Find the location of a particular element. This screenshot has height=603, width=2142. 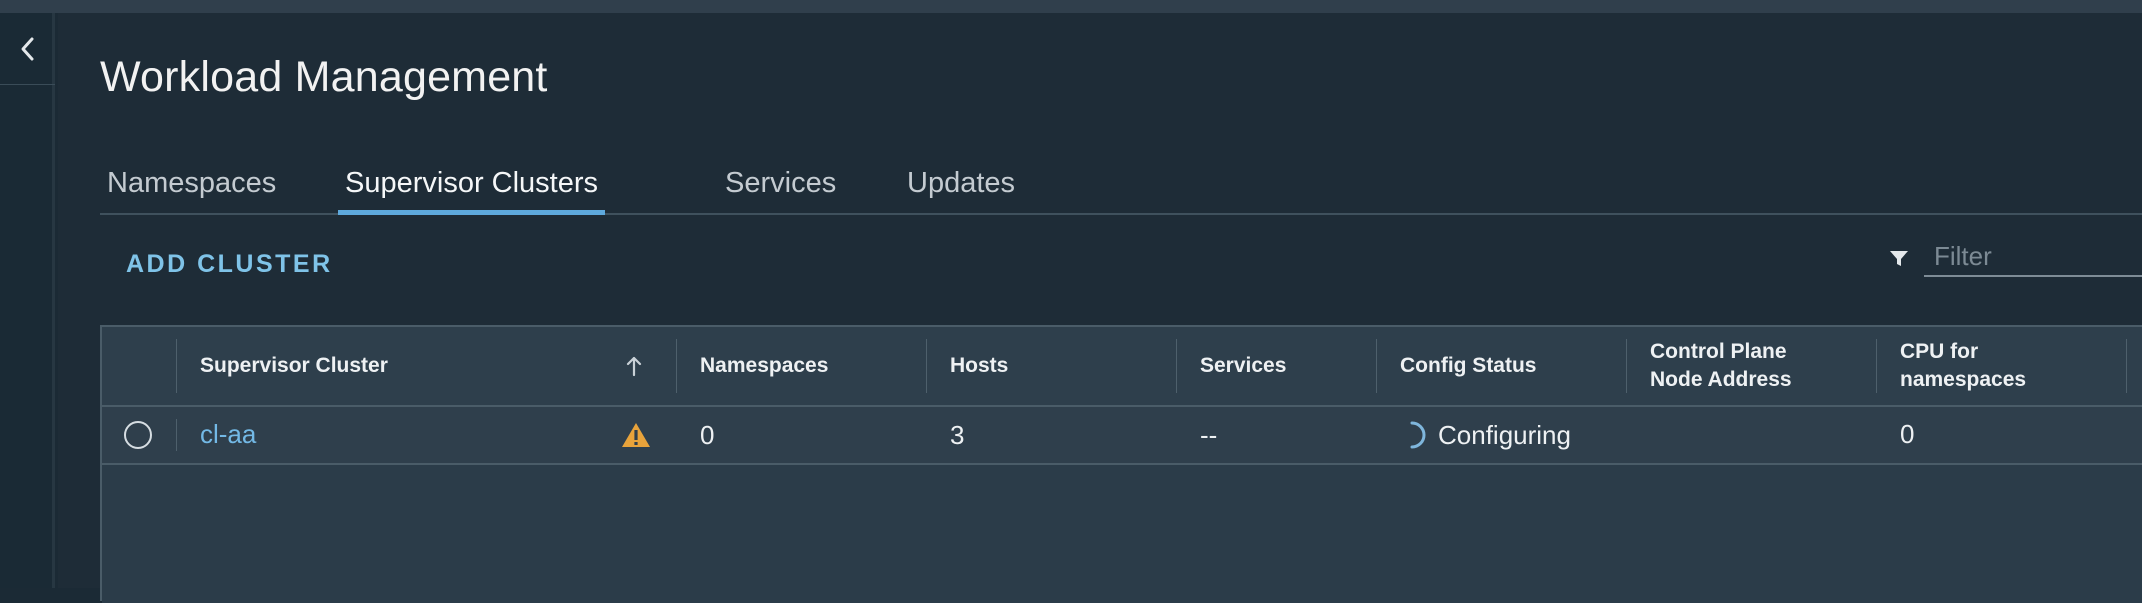

column-header-label: Services is located at coordinates (1243, 365).